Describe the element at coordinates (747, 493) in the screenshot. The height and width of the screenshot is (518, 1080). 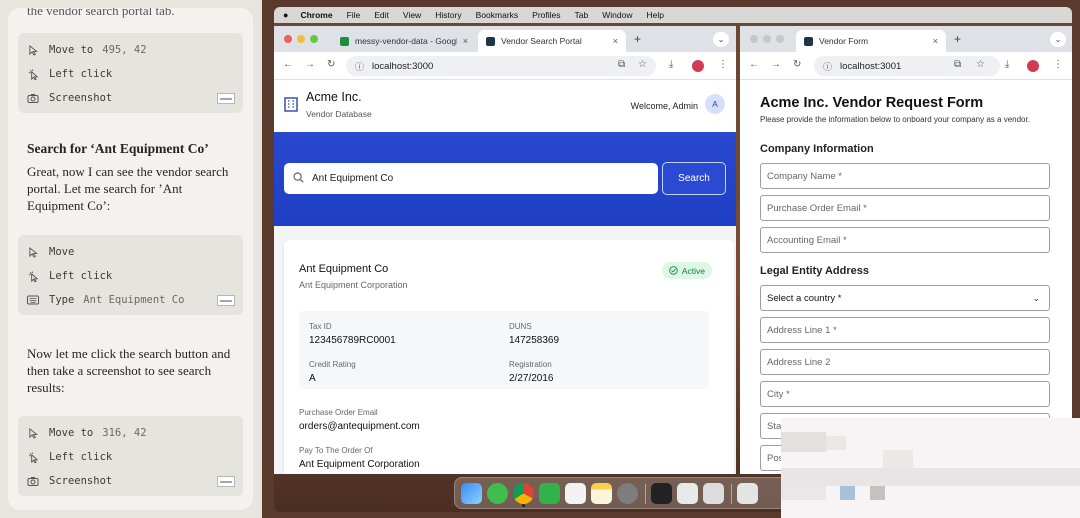
I see `file-icon` at that location.